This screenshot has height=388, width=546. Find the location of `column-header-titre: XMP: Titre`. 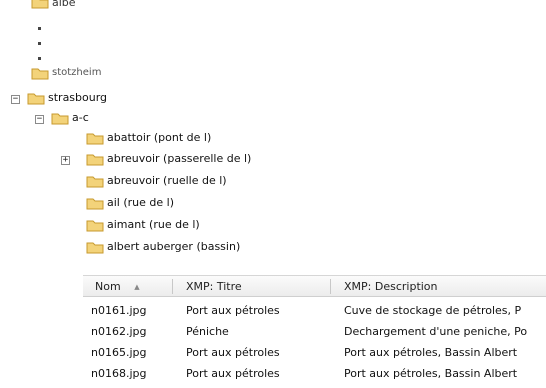

column-header-titre: XMP: Titre is located at coordinates (214, 286).